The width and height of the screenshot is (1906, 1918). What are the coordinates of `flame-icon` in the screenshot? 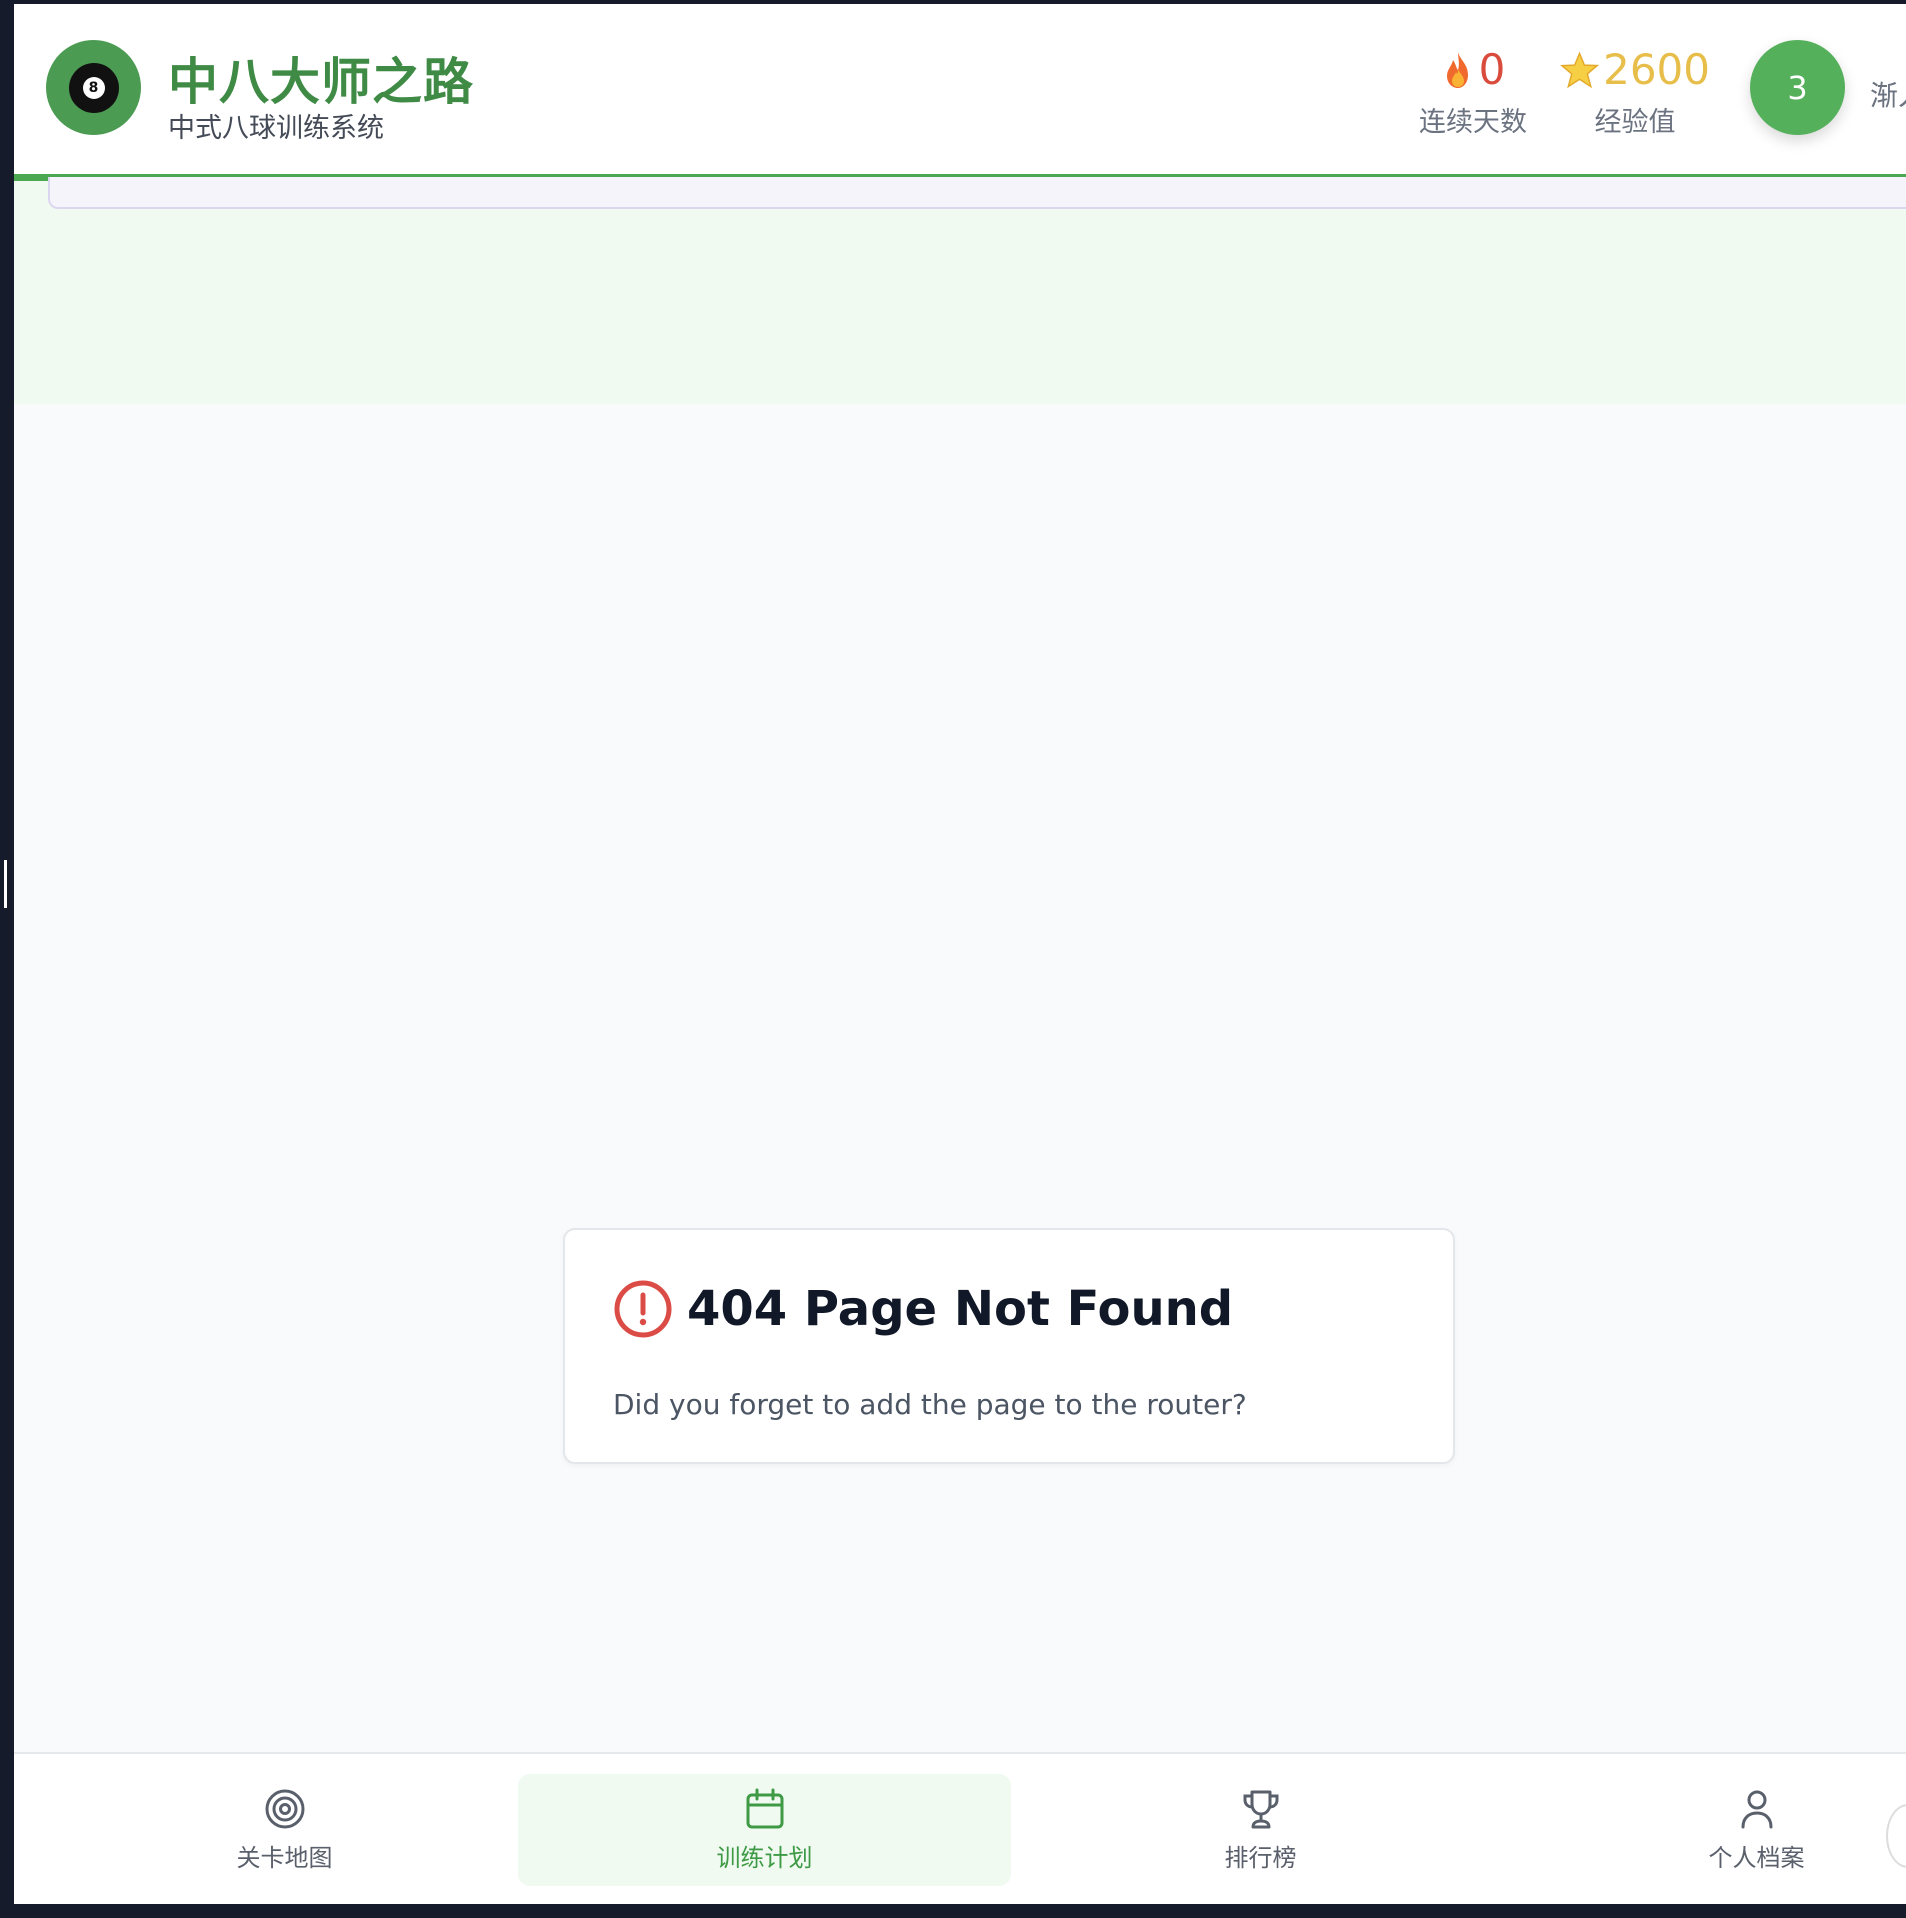 It's located at (1457, 70).